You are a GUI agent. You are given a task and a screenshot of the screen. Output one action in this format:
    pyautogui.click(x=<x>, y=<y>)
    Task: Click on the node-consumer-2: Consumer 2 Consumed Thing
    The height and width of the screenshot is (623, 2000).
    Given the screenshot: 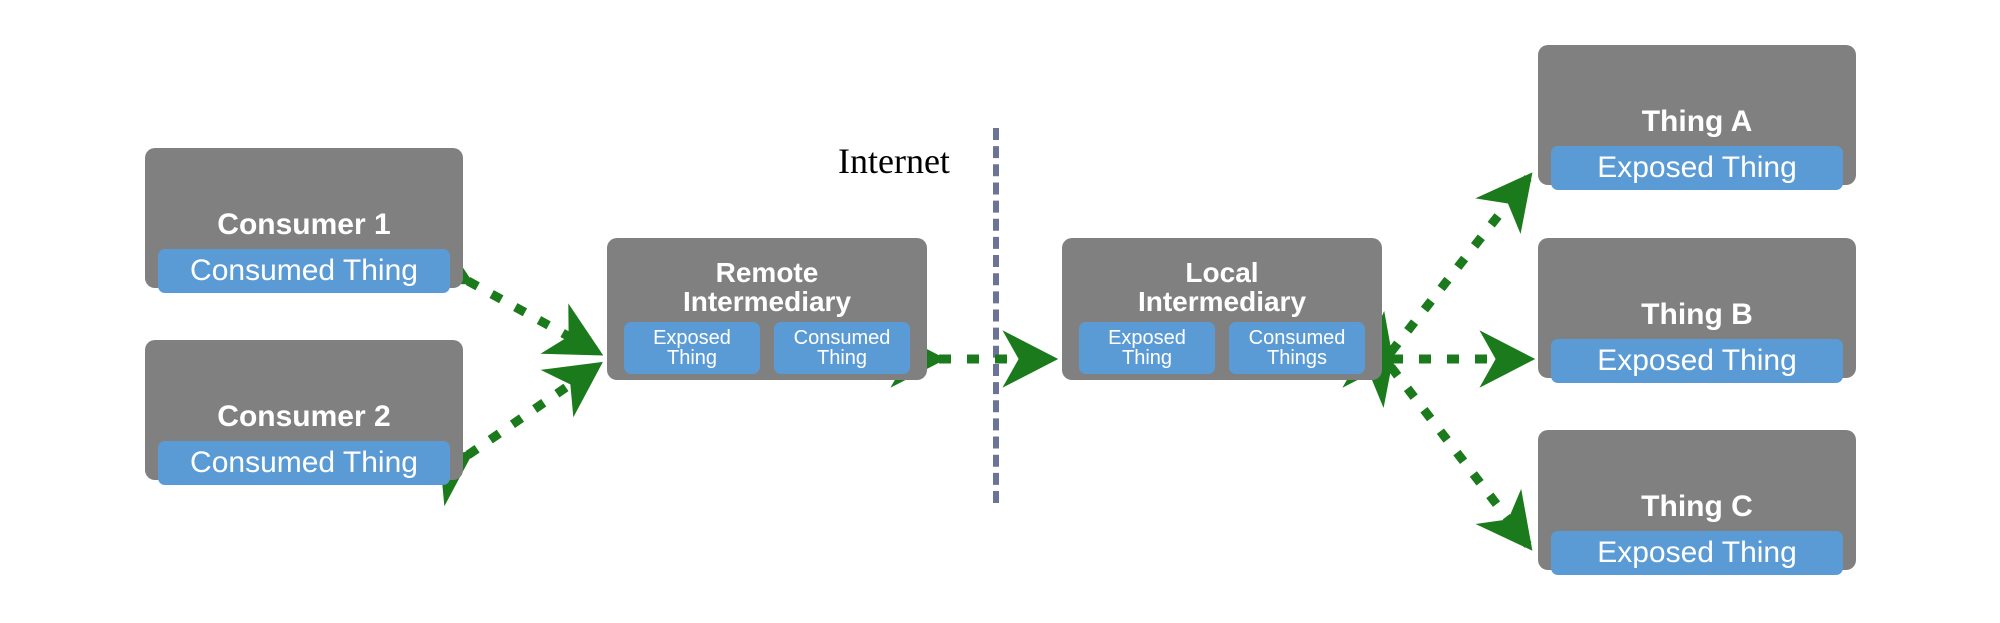 What is the action you would take?
    pyautogui.click(x=304, y=412)
    